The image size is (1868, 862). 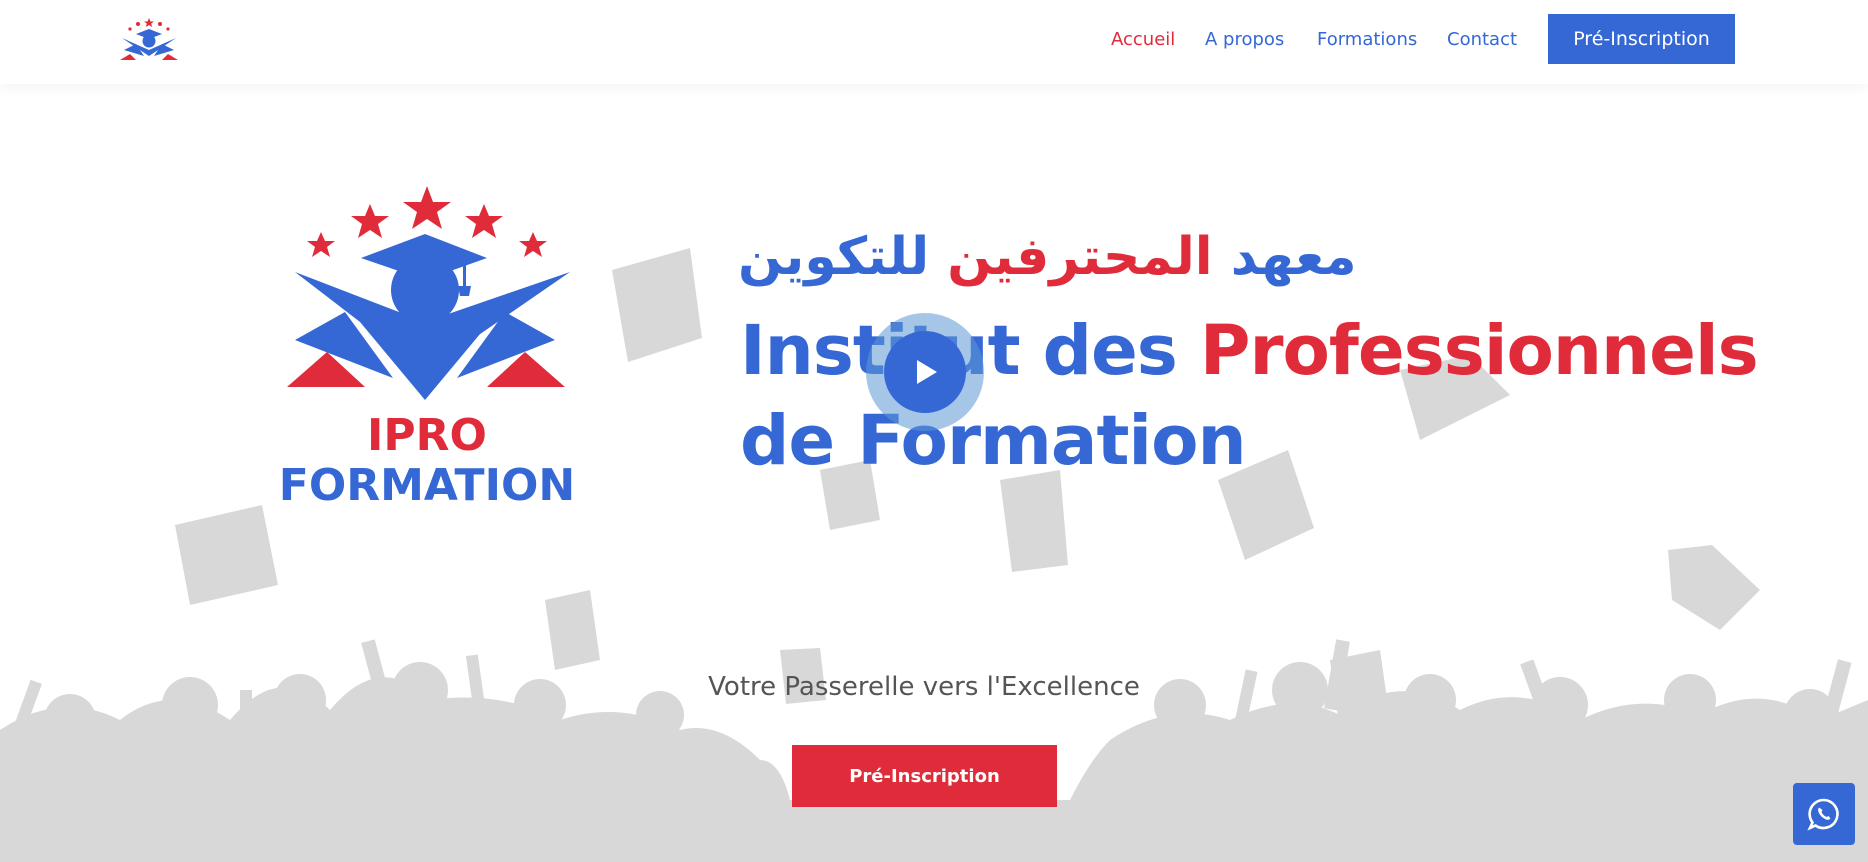 What do you see at coordinates (1641, 39) in the screenshot?
I see `pre-inscription-header-button: Pré-Inscription` at bounding box center [1641, 39].